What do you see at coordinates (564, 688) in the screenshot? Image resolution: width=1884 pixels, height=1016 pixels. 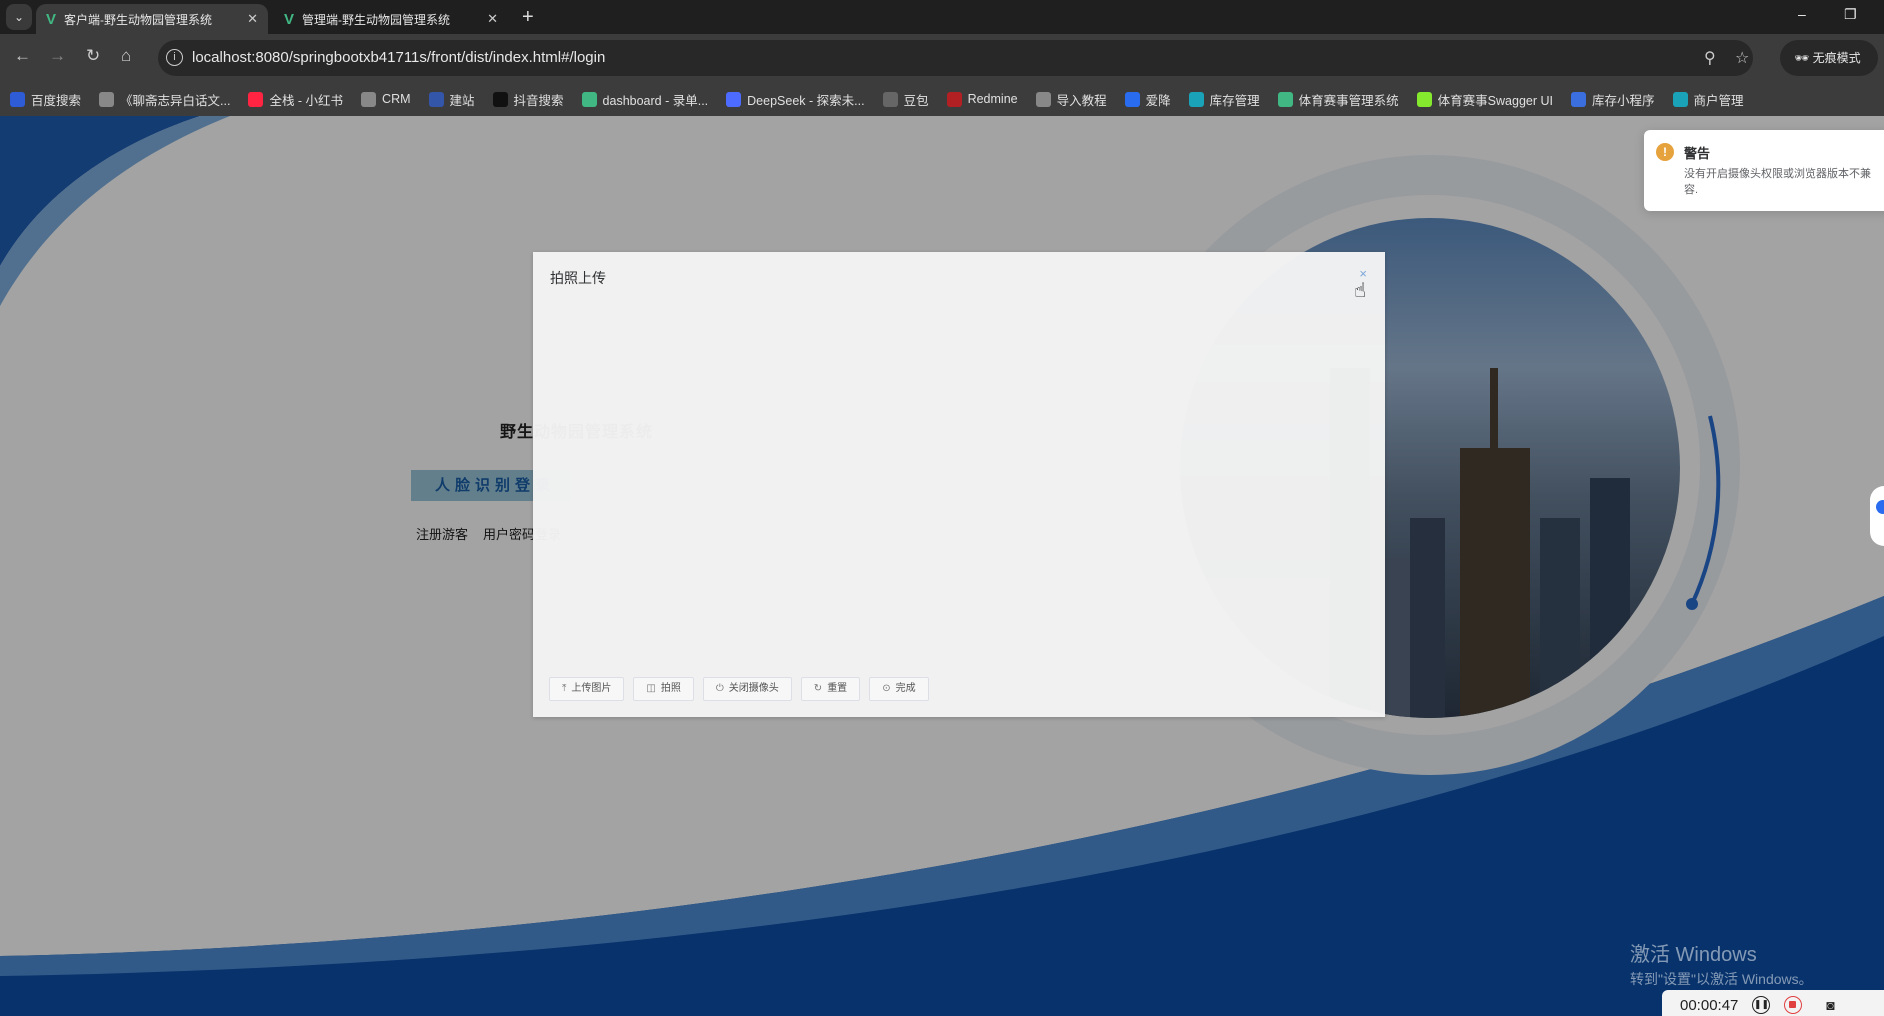 I see `upload-icon: ⤒` at bounding box center [564, 688].